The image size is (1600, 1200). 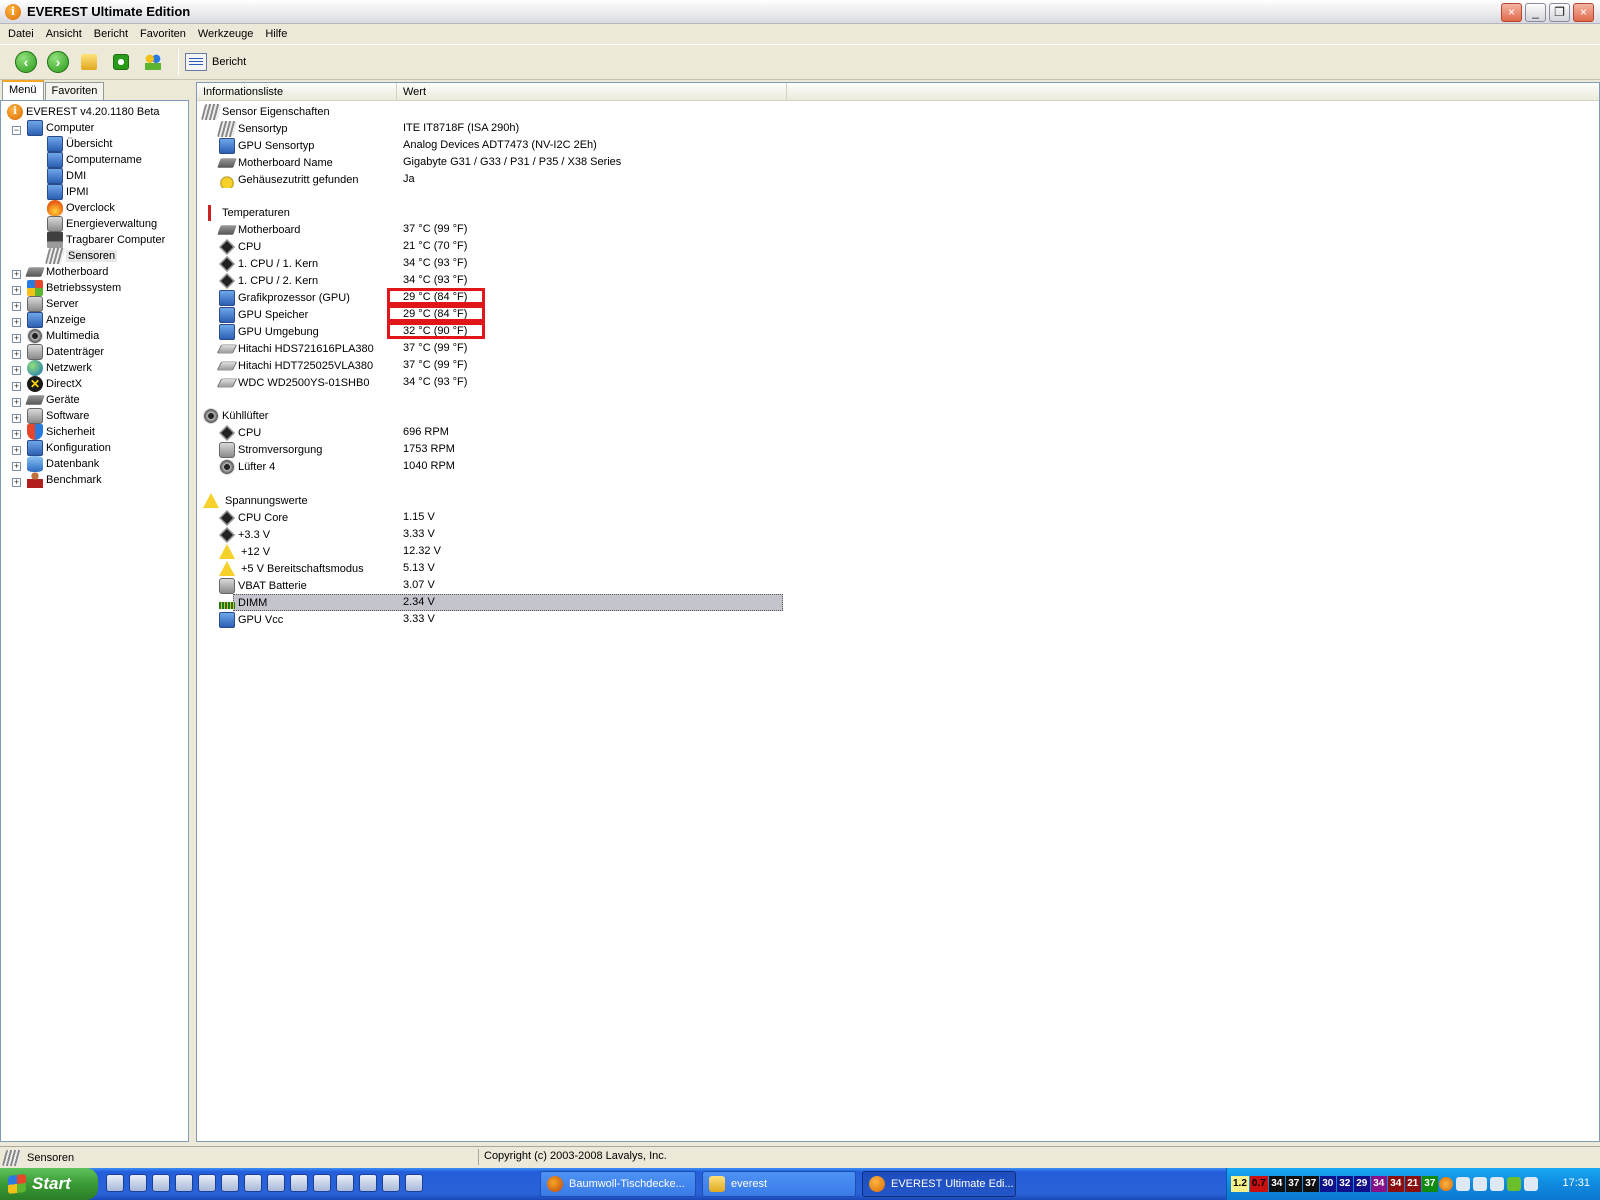 What do you see at coordinates (269, 331) in the screenshot?
I see `list-item: GPU Umgebung` at bounding box center [269, 331].